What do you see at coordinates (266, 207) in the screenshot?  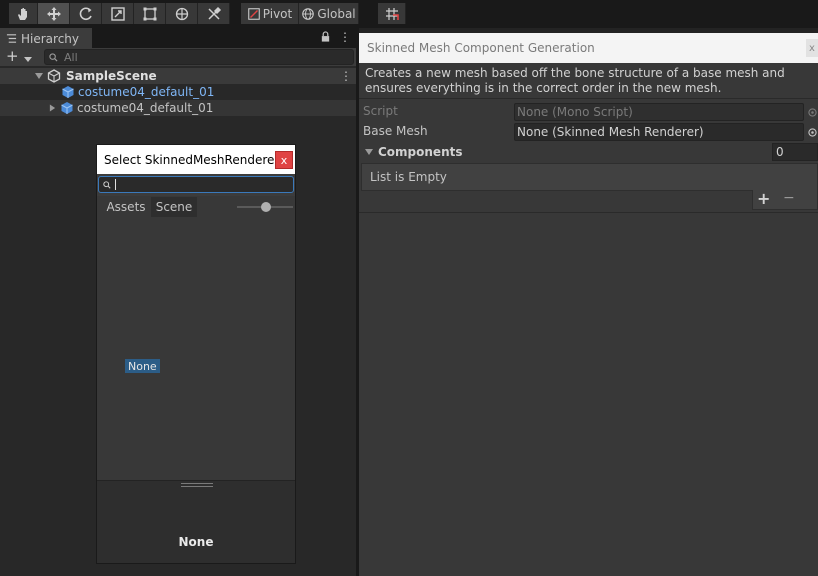 I see `preview-size-slider-thumb` at bounding box center [266, 207].